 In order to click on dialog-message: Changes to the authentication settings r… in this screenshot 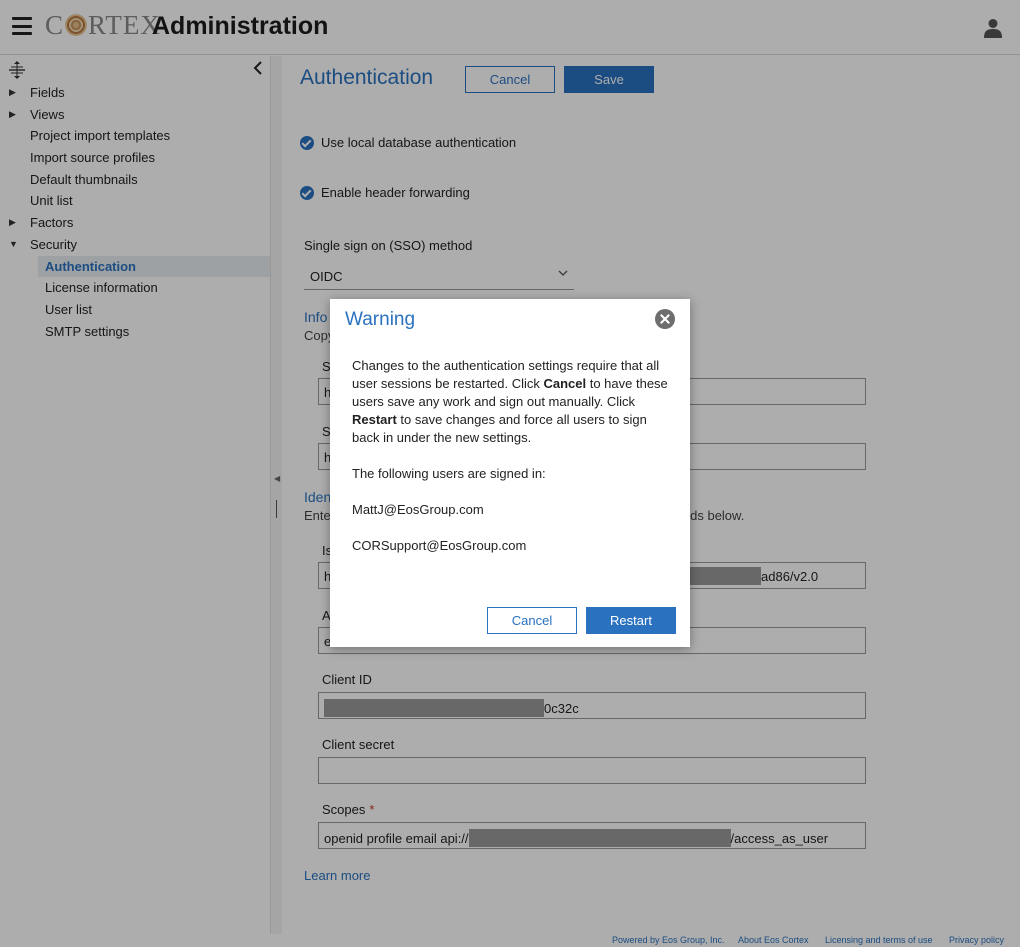, I will do `click(512, 465)`.